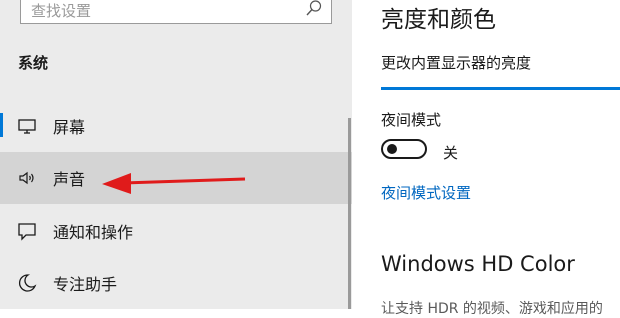  I want to click on sidebar-item-label: 声音, so click(69, 179).